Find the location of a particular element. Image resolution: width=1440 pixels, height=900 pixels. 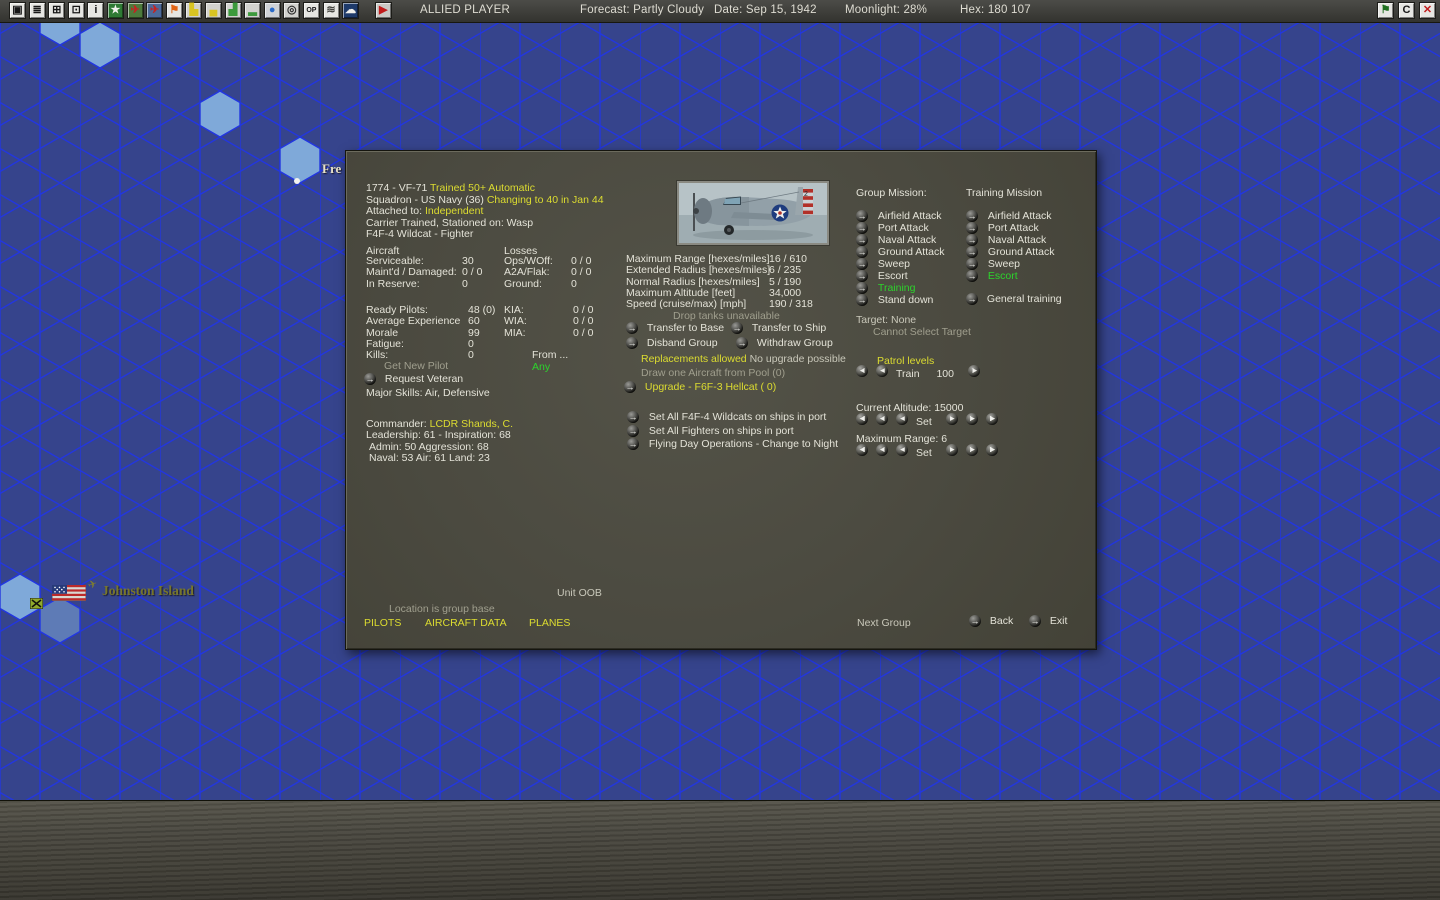

upgrade-button: → Upgrade - F6F-3 Hellcat ( 0) is located at coordinates (700, 387).